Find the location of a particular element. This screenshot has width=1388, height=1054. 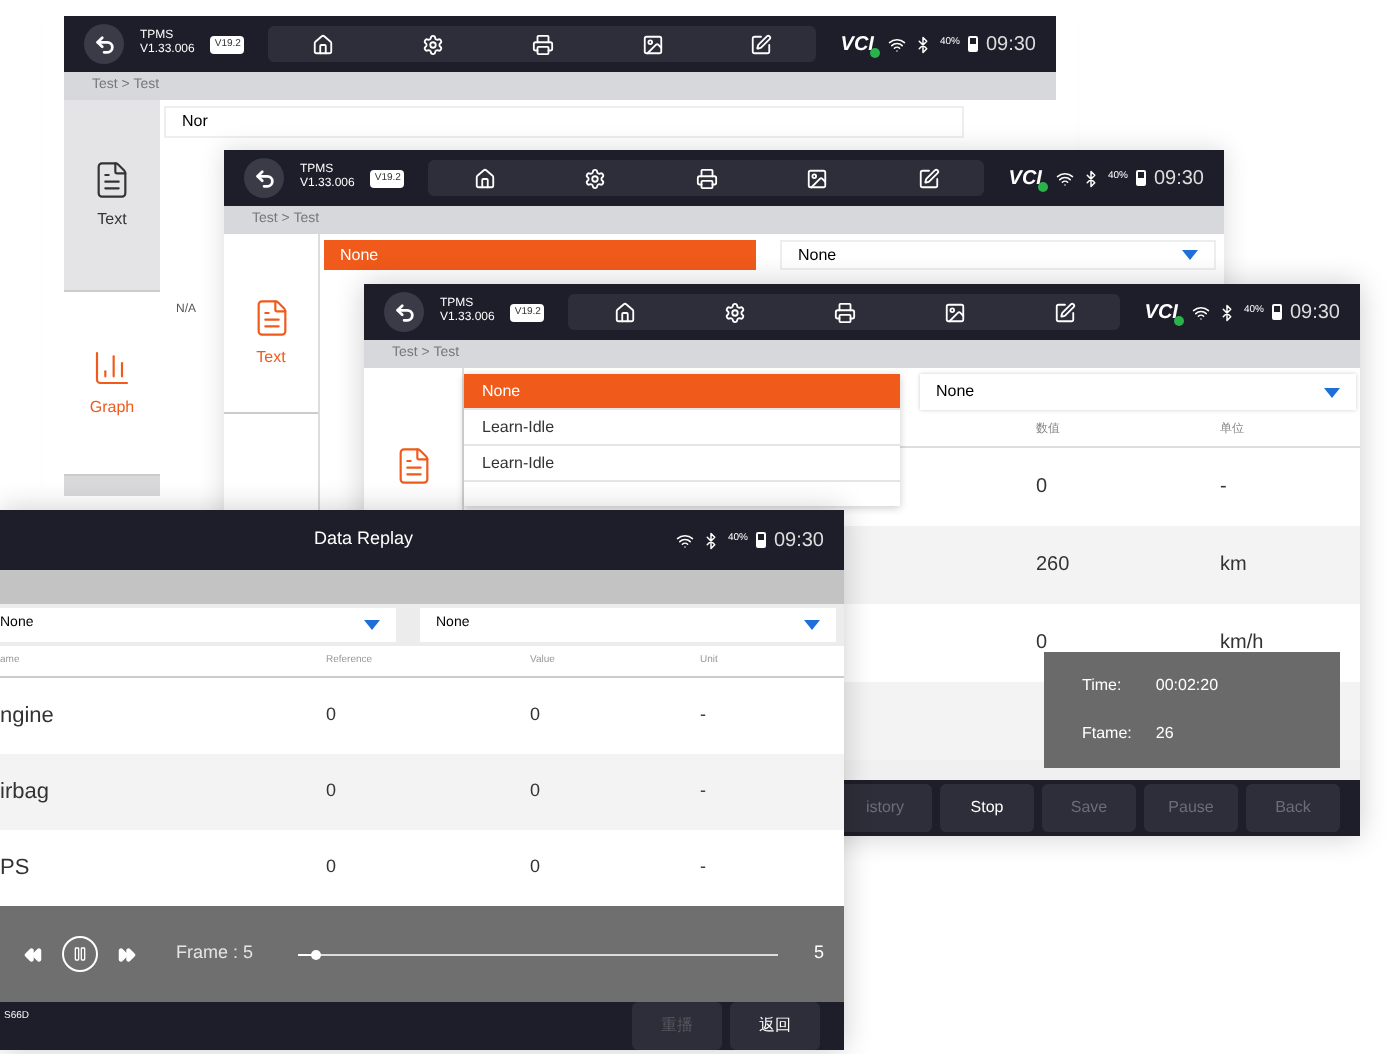

table-cell-text: km is located at coordinates (1233, 566).